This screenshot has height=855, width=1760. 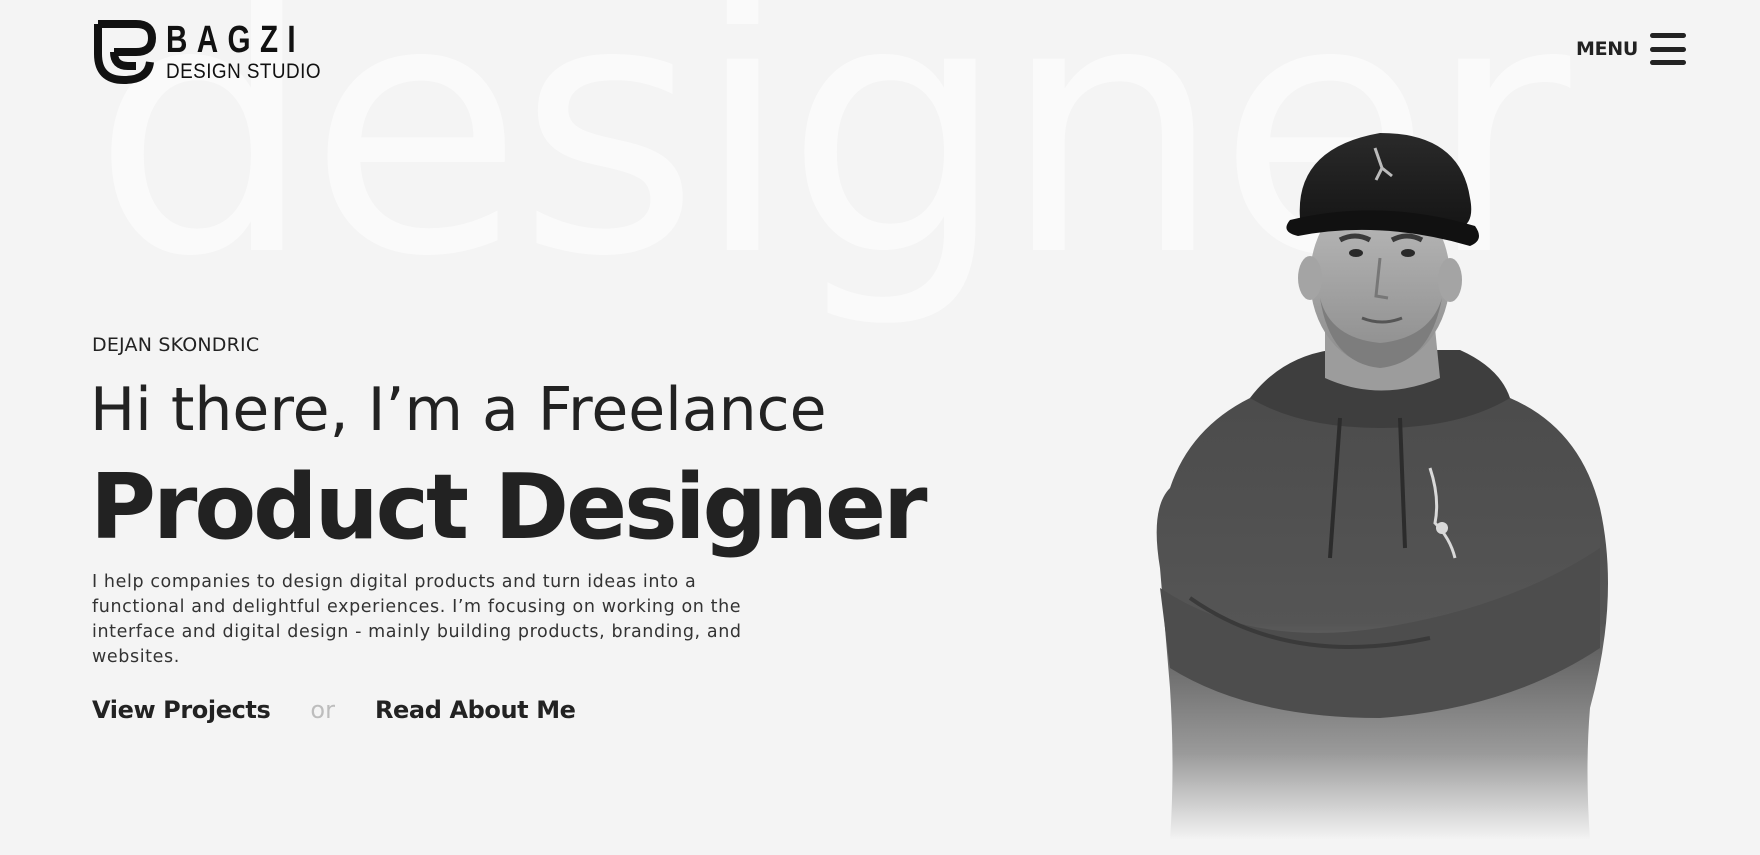 What do you see at coordinates (1606, 49) in the screenshot?
I see `menu-label: MENU` at bounding box center [1606, 49].